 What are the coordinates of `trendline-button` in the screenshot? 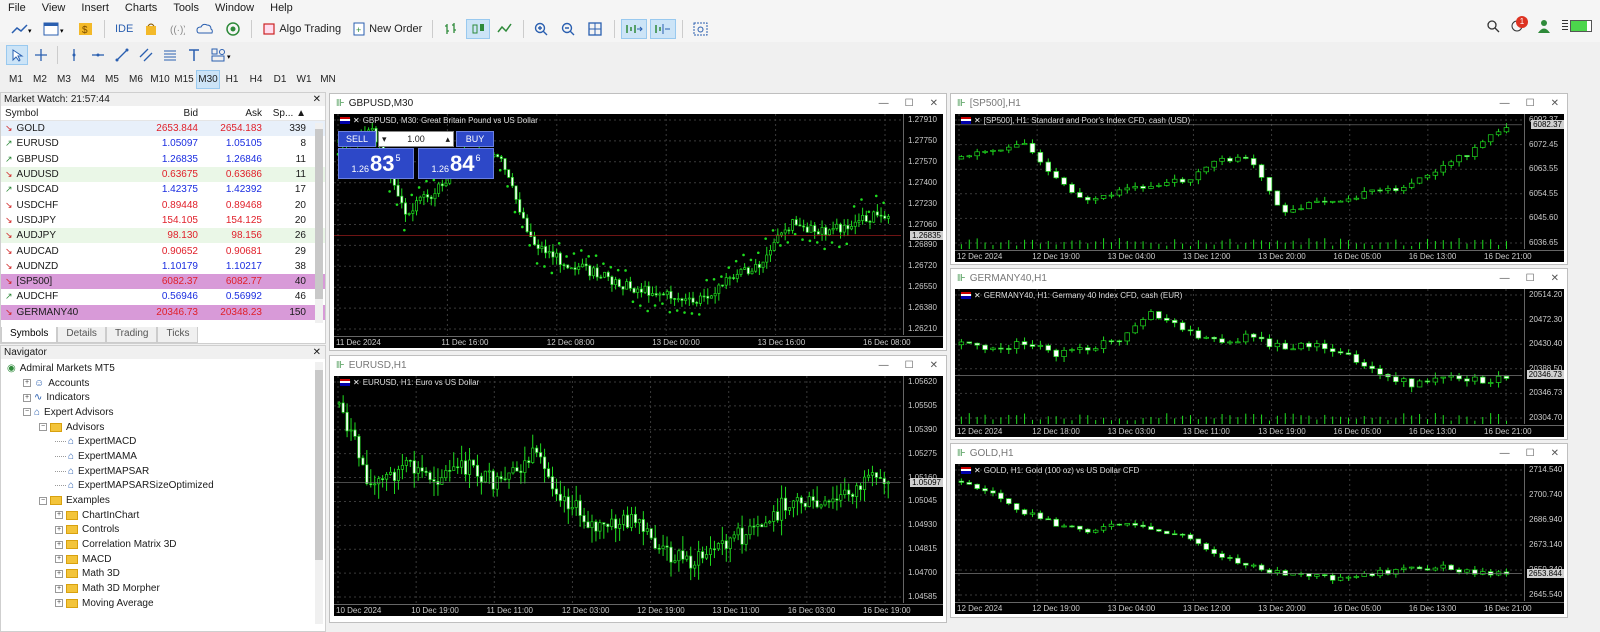 It's located at (122, 55).